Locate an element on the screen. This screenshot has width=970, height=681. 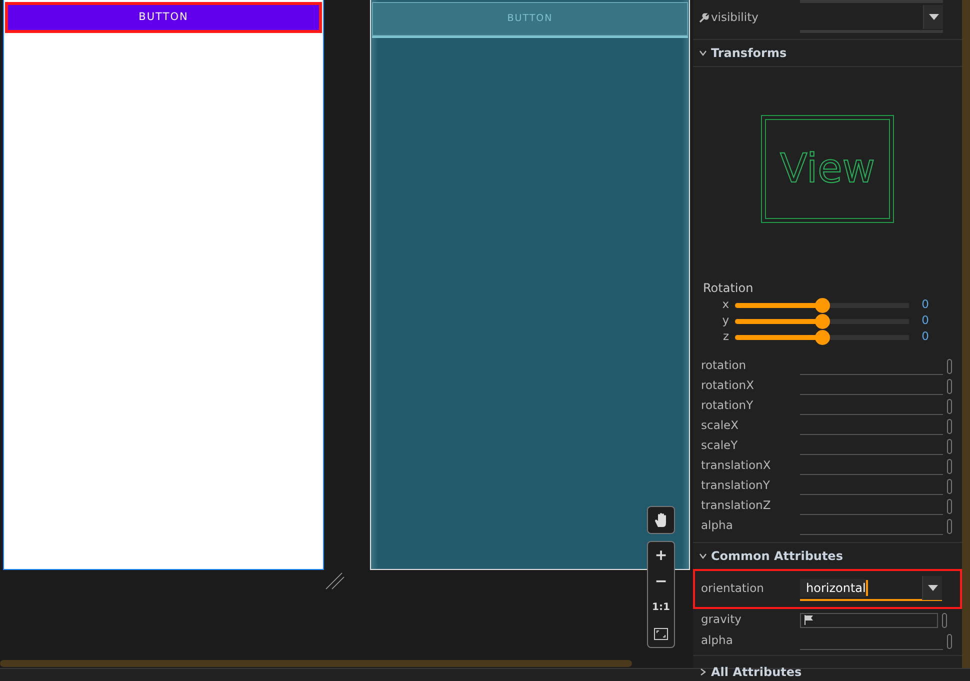
zoom-in-button: + is located at coordinates (661, 555).